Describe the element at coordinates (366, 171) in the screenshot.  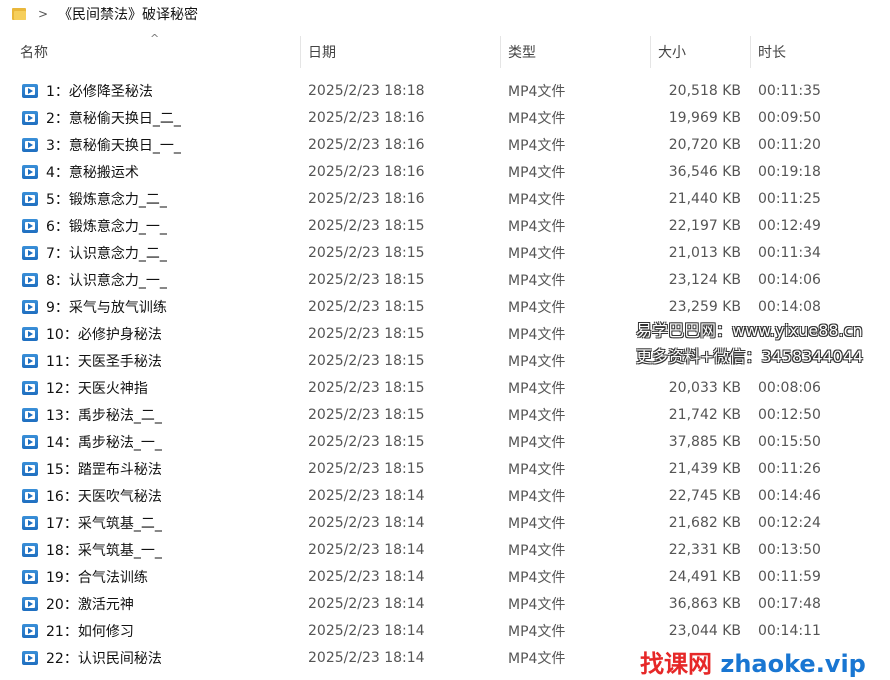
I see `file-date: 2025/2/23 18:16` at that location.